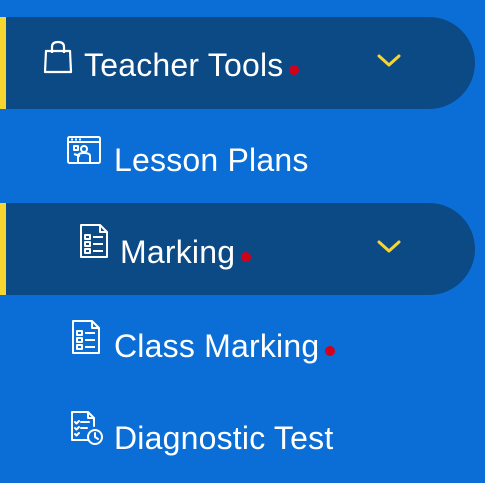  I want to click on sidebar-item-class-marking: Class Marking, so click(210, 344).